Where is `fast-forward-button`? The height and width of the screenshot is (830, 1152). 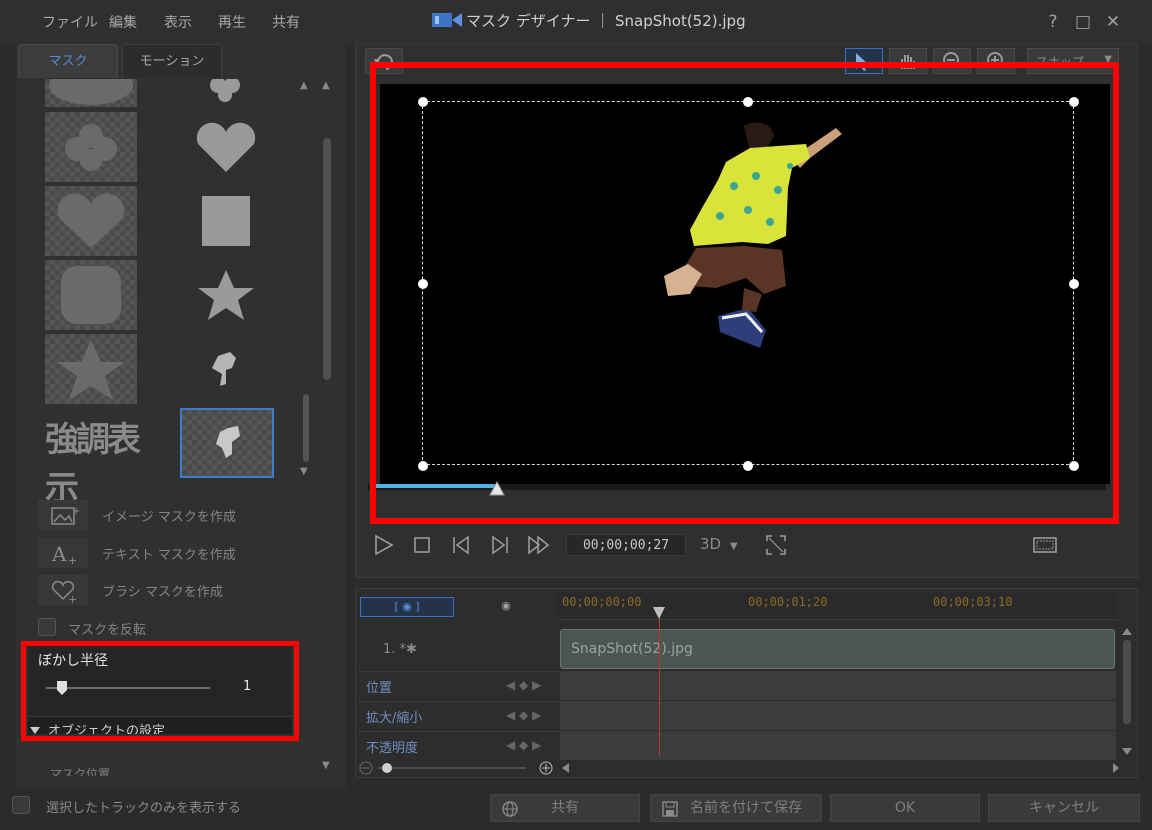
fast-forward-button is located at coordinates (539, 545).